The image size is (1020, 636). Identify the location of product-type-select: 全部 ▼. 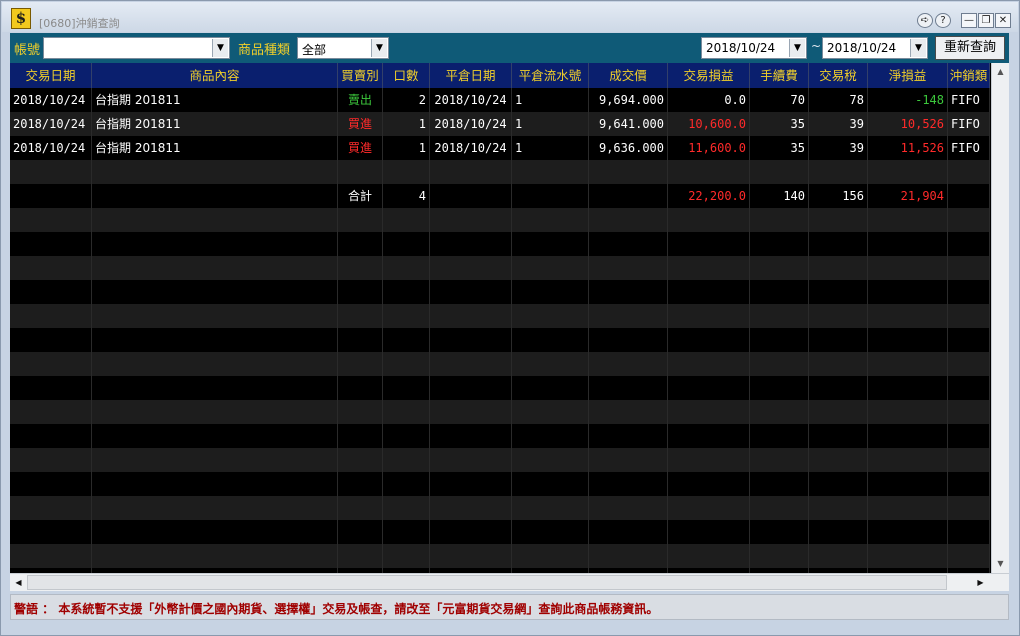
(343, 48).